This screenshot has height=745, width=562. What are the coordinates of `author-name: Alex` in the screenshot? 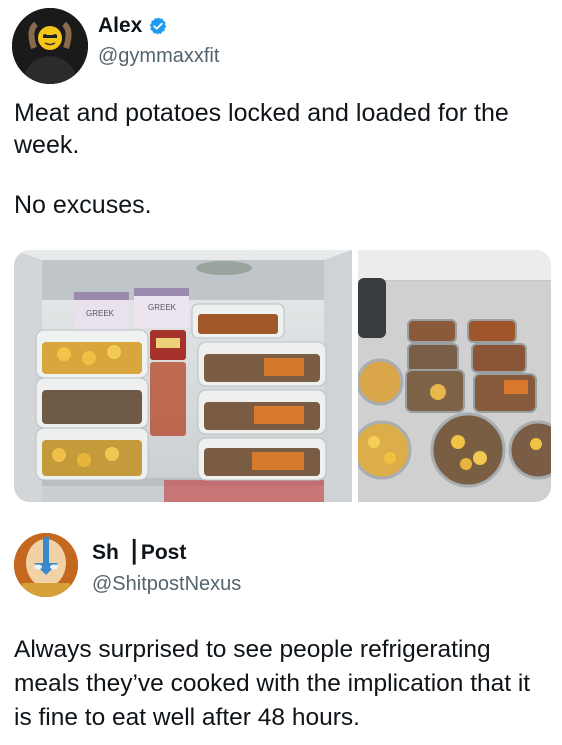 It's located at (120, 26).